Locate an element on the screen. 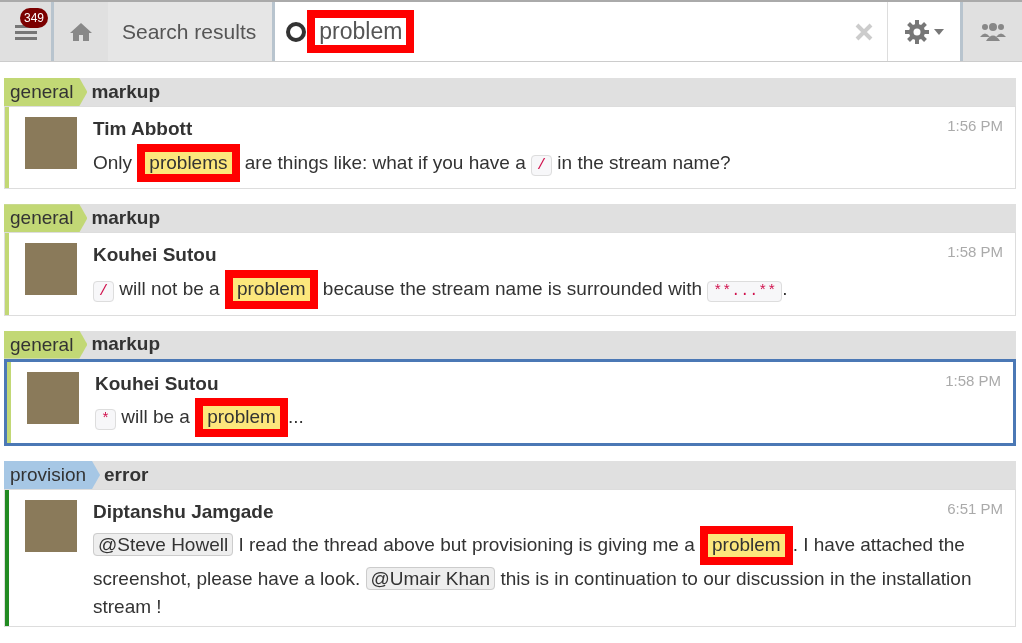 The height and width of the screenshot is (643, 1022). caret-icon is located at coordinates (939, 31).